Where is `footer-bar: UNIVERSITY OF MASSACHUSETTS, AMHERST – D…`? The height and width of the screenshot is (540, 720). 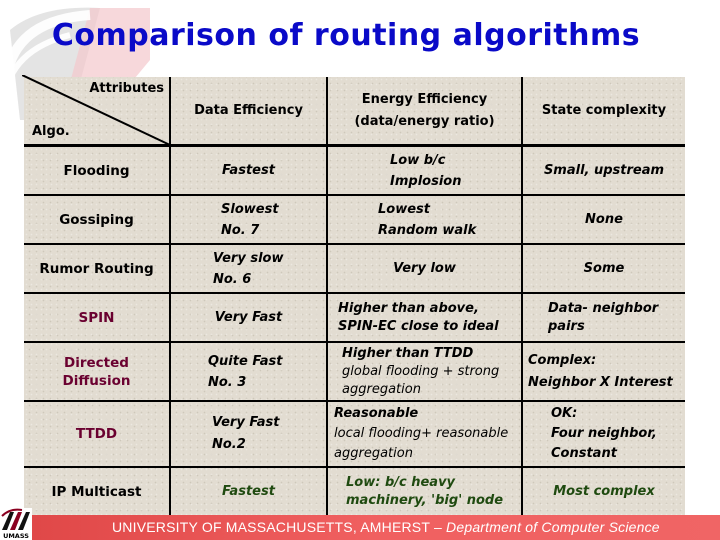
footer-bar: UNIVERSITY OF MASSACHUSETTS, AMHERST – D… is located at coordinates (376, 527).